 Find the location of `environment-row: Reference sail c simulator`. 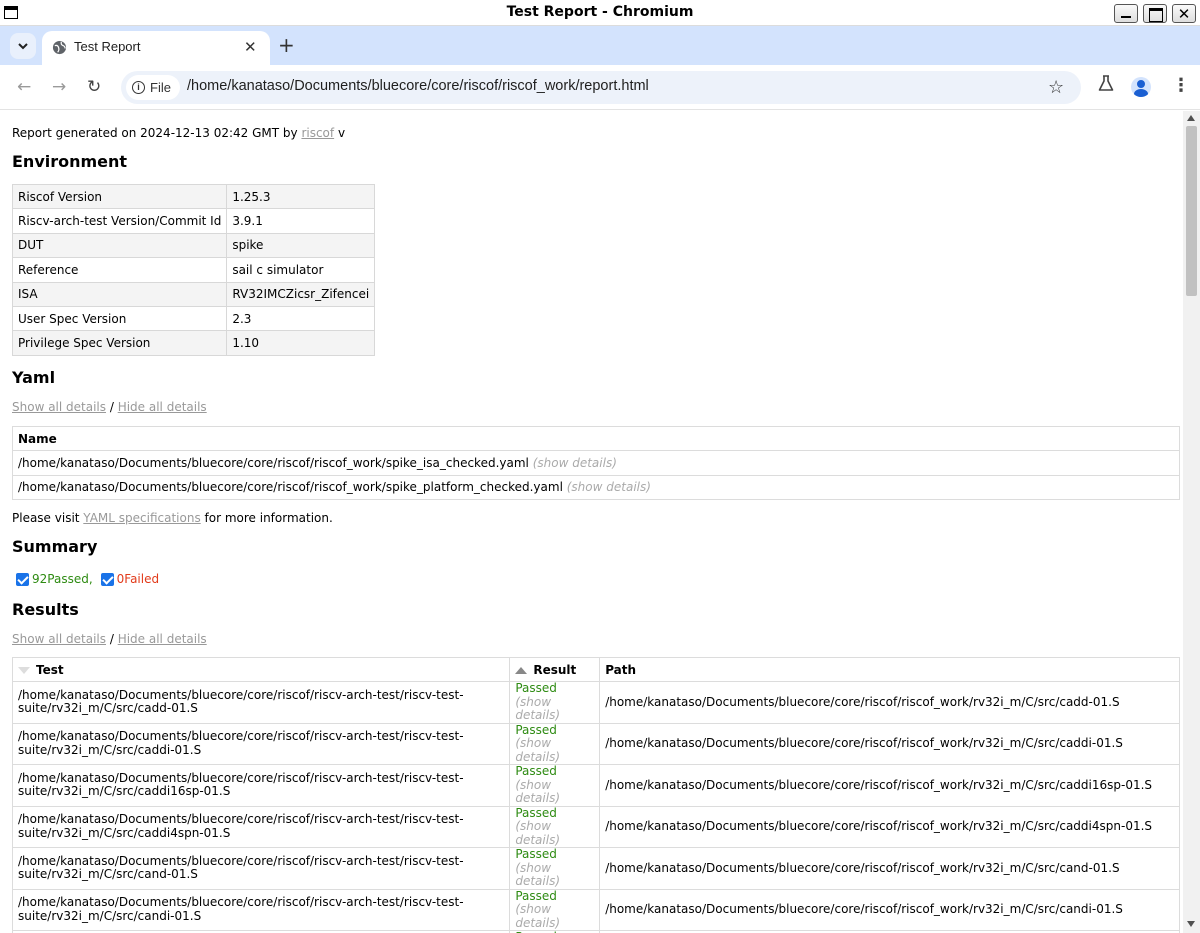

environment-row: Reference sail c simulator is located at coordinates (193, 270).